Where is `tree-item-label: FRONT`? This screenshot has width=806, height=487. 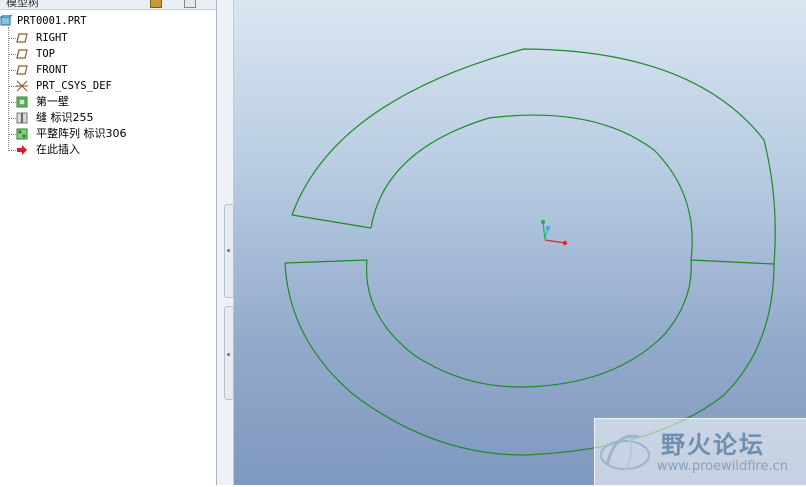
tree-item-label: FRONT is located at coordinates (52, 70).